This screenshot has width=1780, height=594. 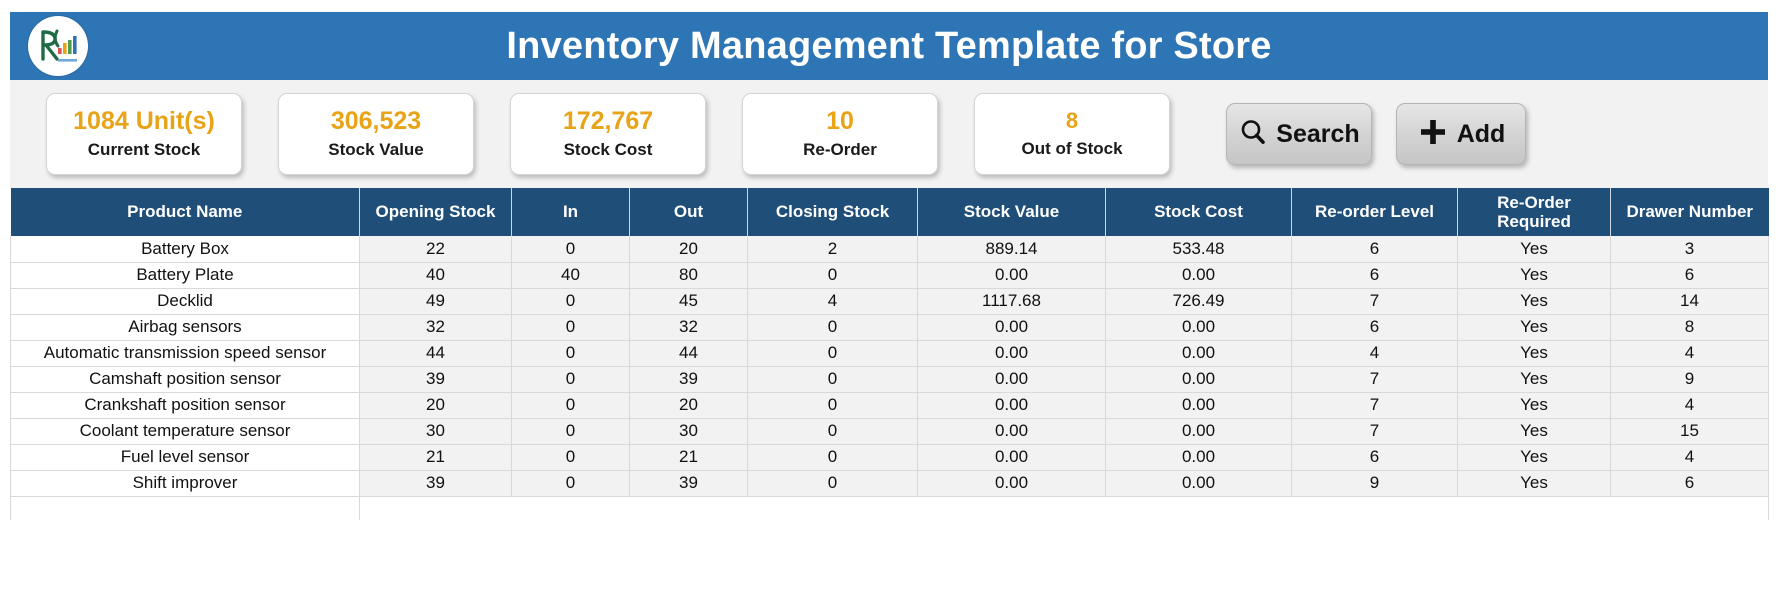 I want to click on table-row: Fuel level sensor 21 0 21 0 0.00 0.00 6 Yes 4, so click(x=889, y=457).